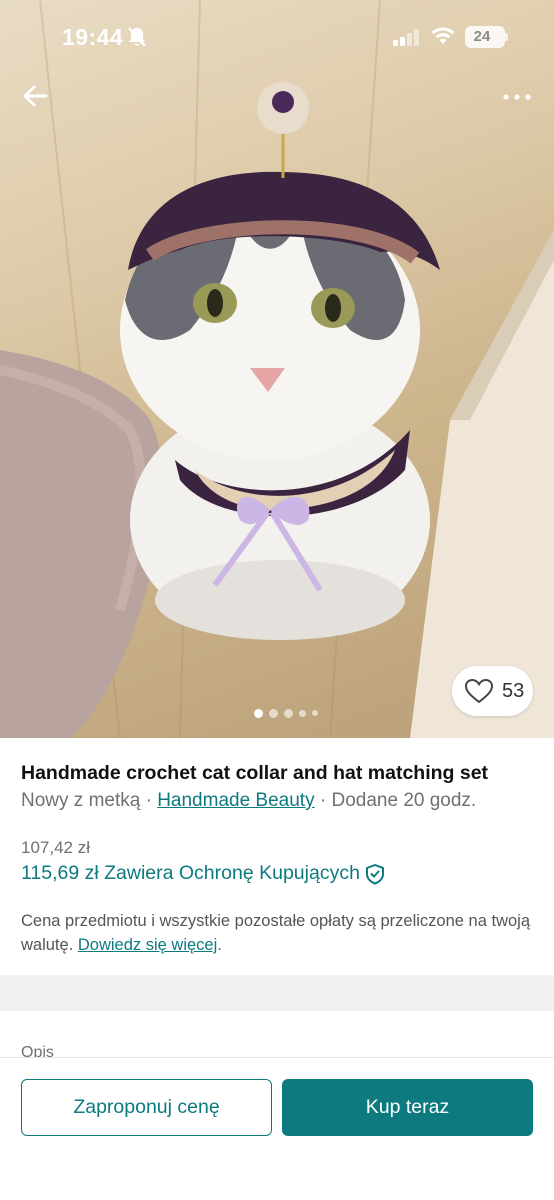 This screenshot has width=554, height=1200. What do you see at coordinates (404, 800) in the screenshot?
I see `item-added-time: Dodane 20 godz.` at bounding box center [404, 800].